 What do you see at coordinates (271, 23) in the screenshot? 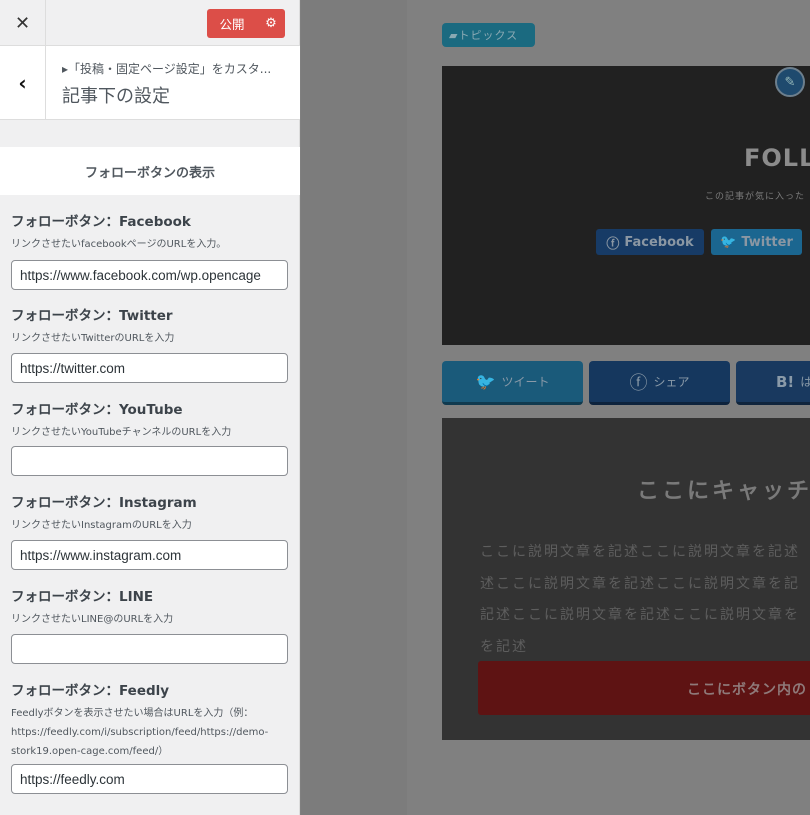
I see `gear-icon: ⚙` at bounding box center [271, 23].